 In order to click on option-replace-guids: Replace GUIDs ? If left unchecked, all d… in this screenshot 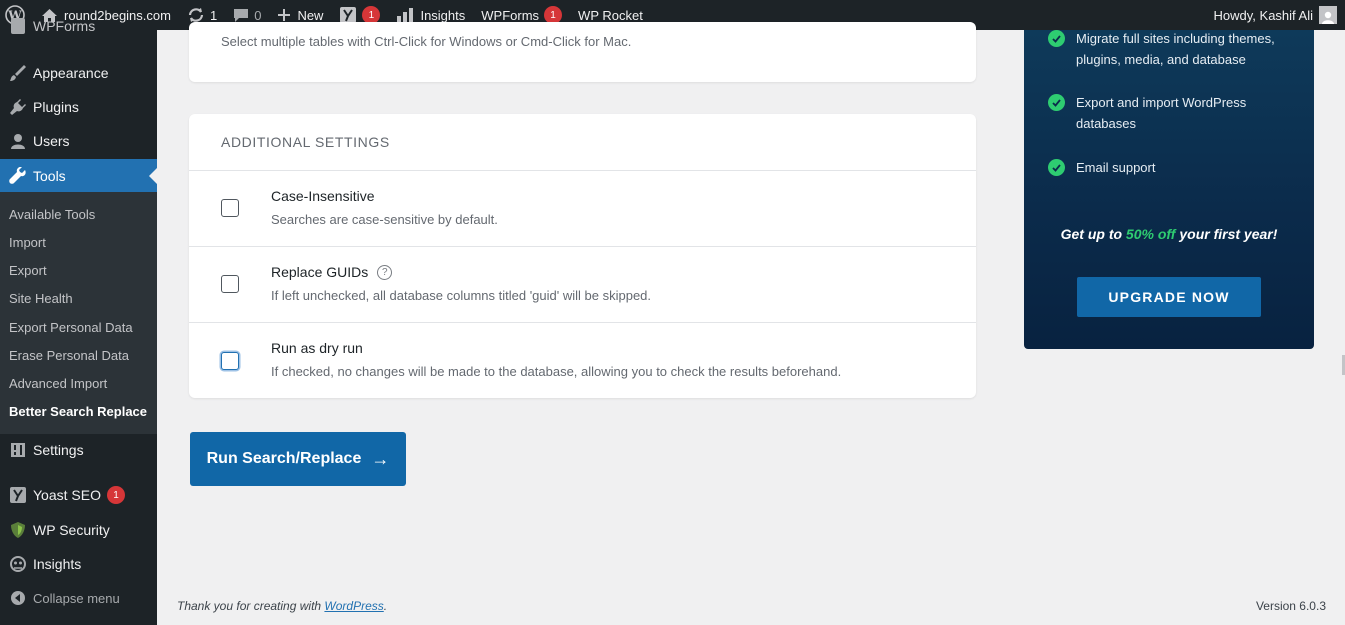, I will do `click(582, 284)`.